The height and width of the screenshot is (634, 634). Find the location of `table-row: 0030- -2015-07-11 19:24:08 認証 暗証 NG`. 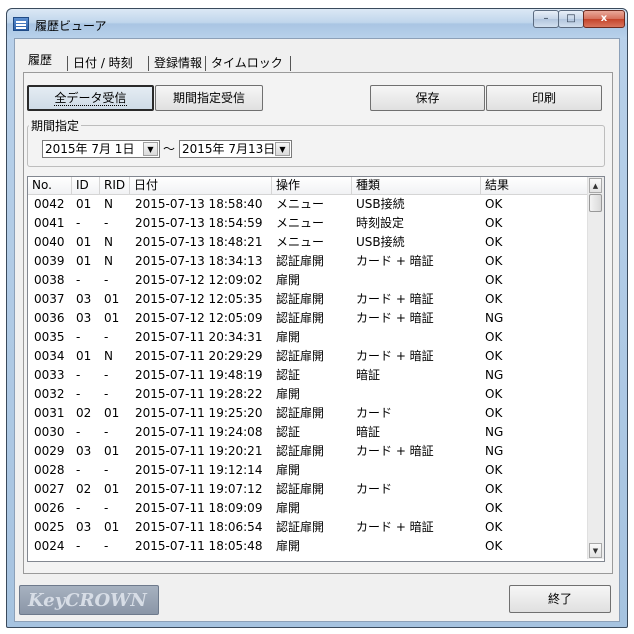

table-row: 0030- -2015-07-11 19:24:08 認証 暗証 NG is located at coordinates (311, 432).